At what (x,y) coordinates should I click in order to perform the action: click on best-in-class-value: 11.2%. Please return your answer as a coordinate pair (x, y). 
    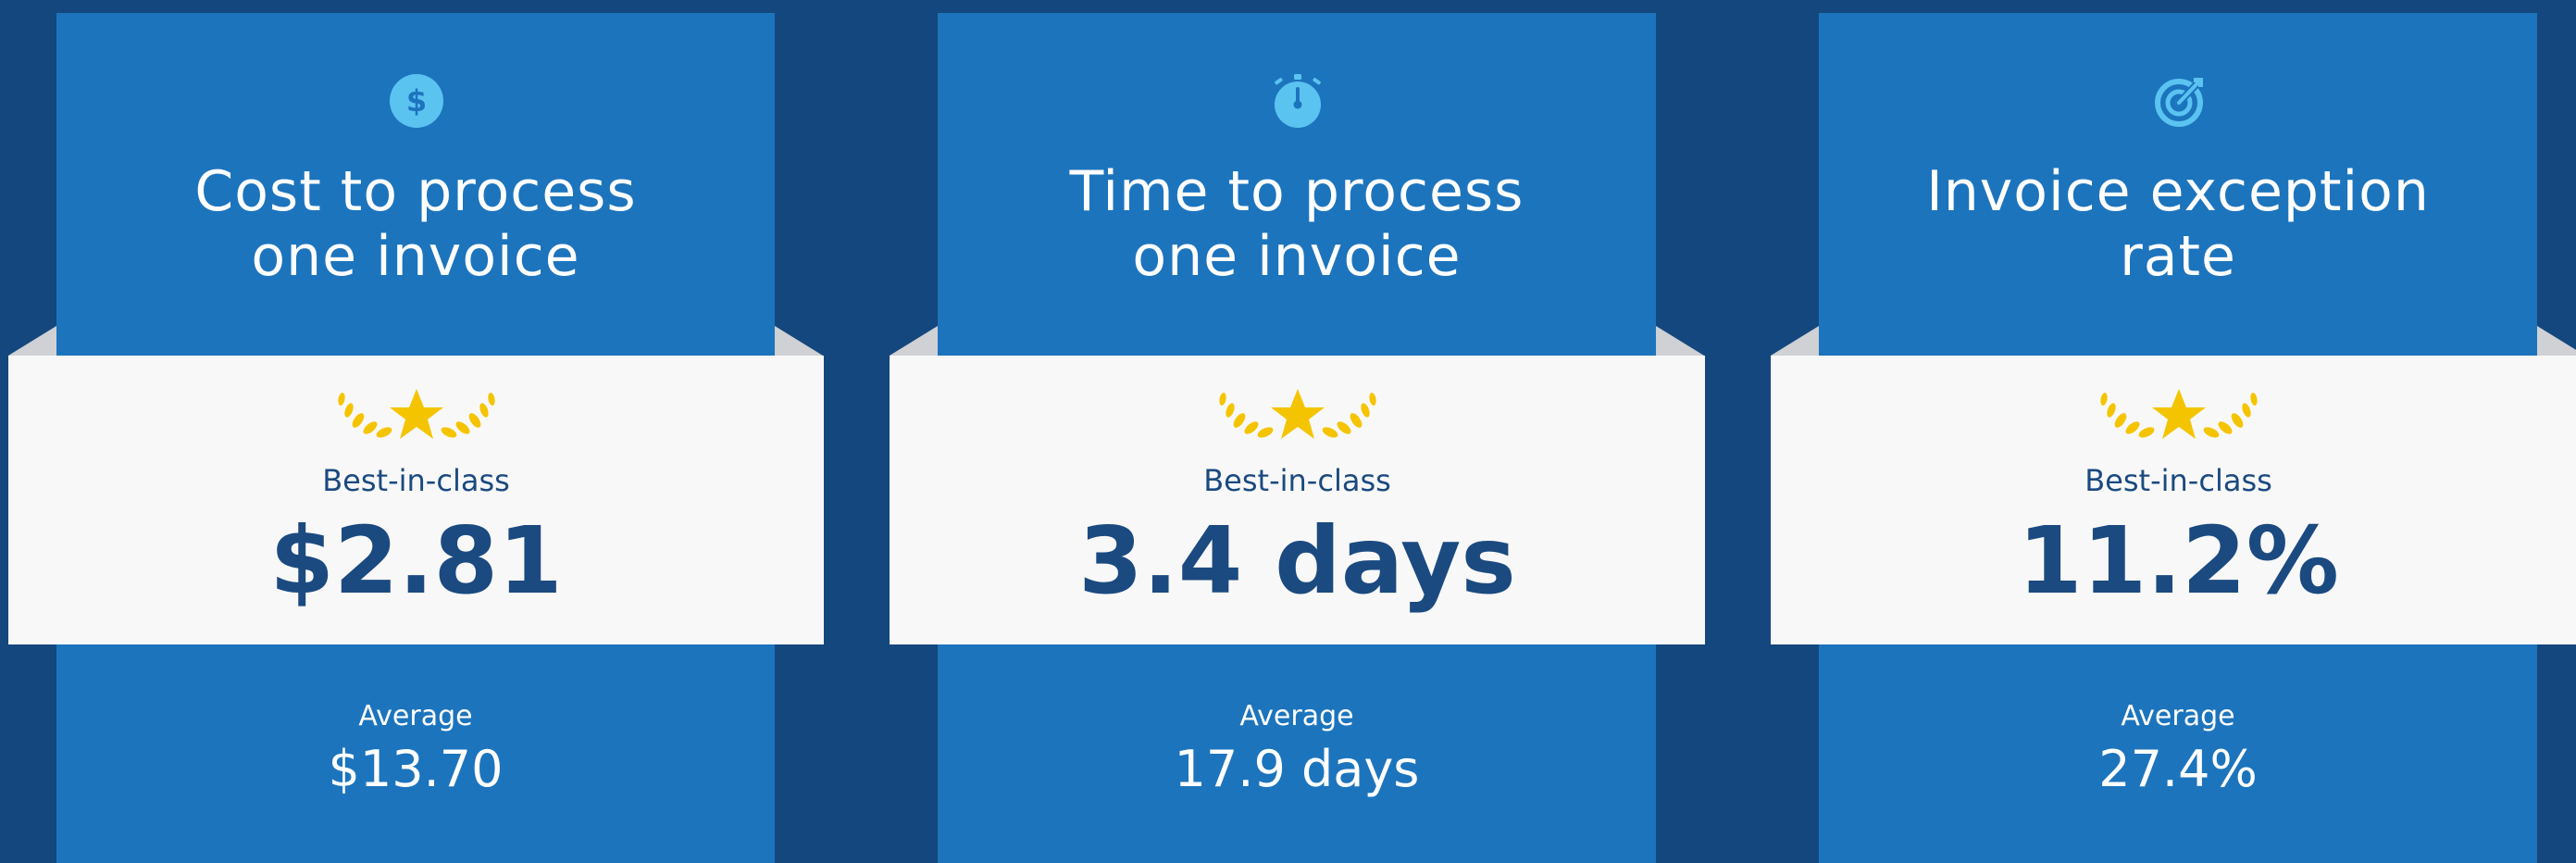
    Looking at the image, I should click on (2178, 561).